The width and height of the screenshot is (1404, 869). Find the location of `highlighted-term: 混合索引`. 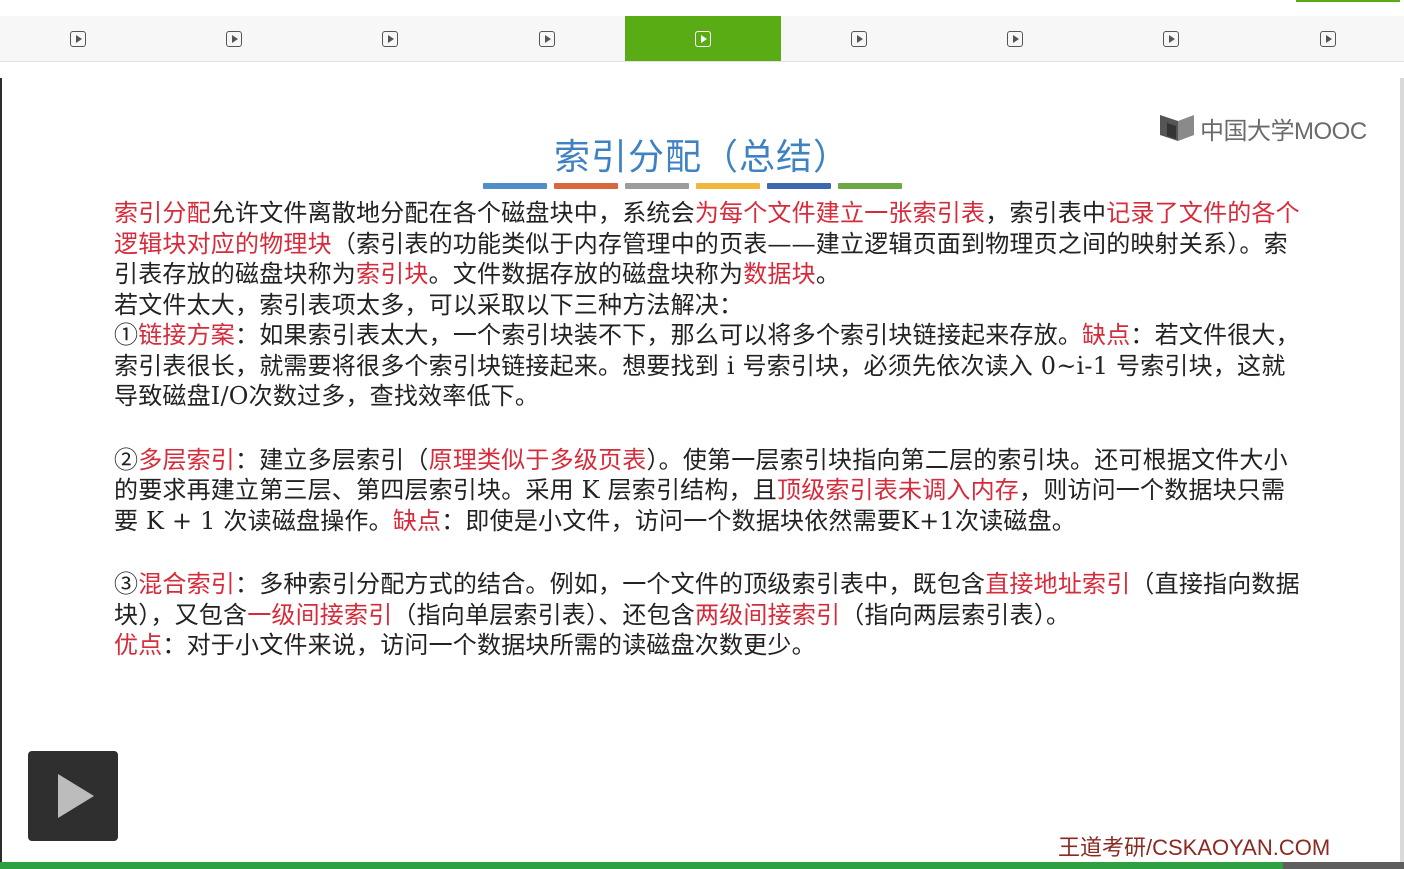

highlighted-term: 混合索引 is located at coordinates (187, 584).